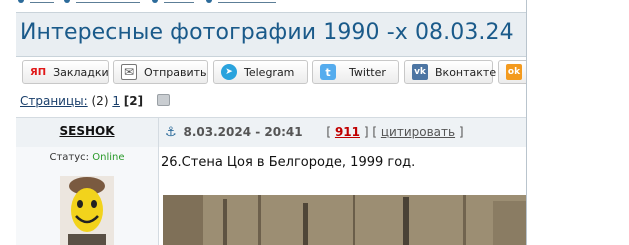 The image size is (629, 245). What do you see at coordinates (328, 72) in the screenshot?
I see `twitter-icon: t` at bounding box center [328, 72].